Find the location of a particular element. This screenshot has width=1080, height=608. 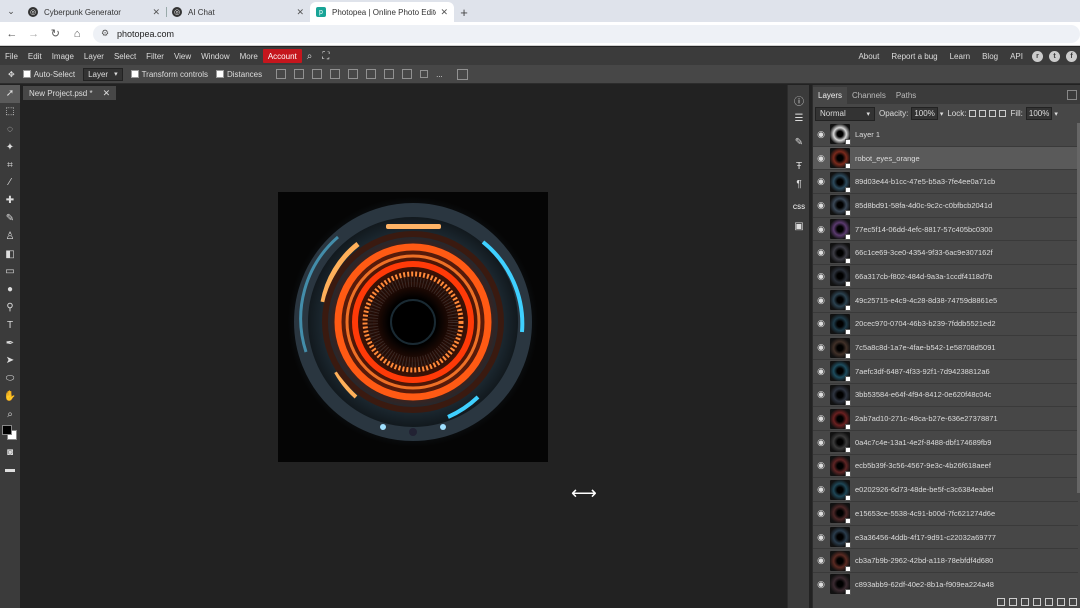

facebook-icon: f is located at coordinates (1071, 56).